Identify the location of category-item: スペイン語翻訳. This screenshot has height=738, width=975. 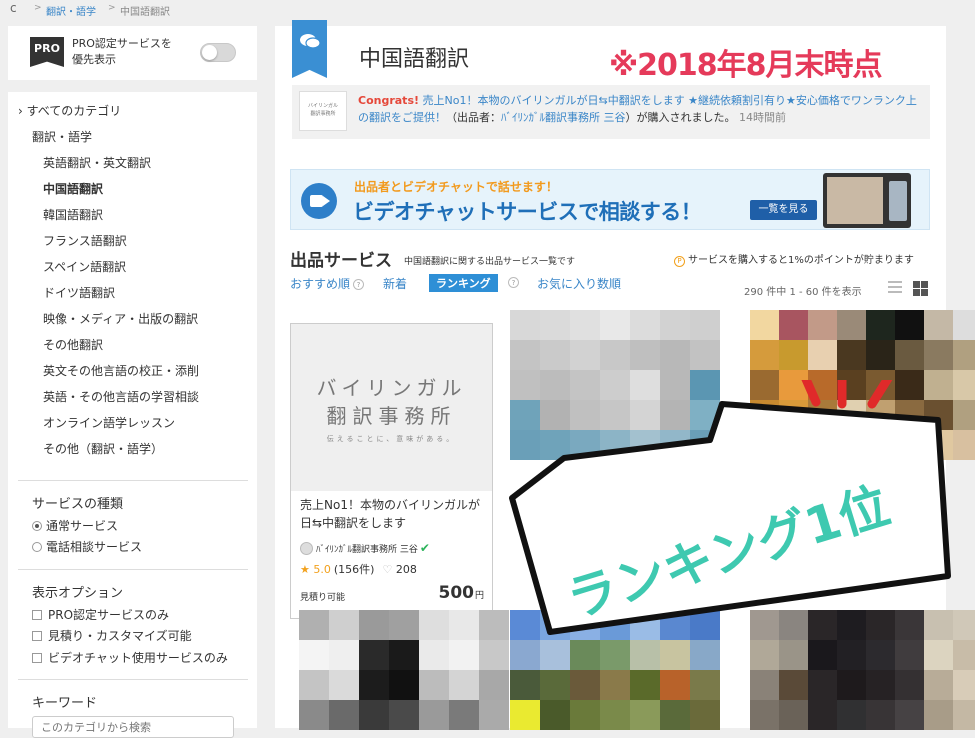
(84, 266).